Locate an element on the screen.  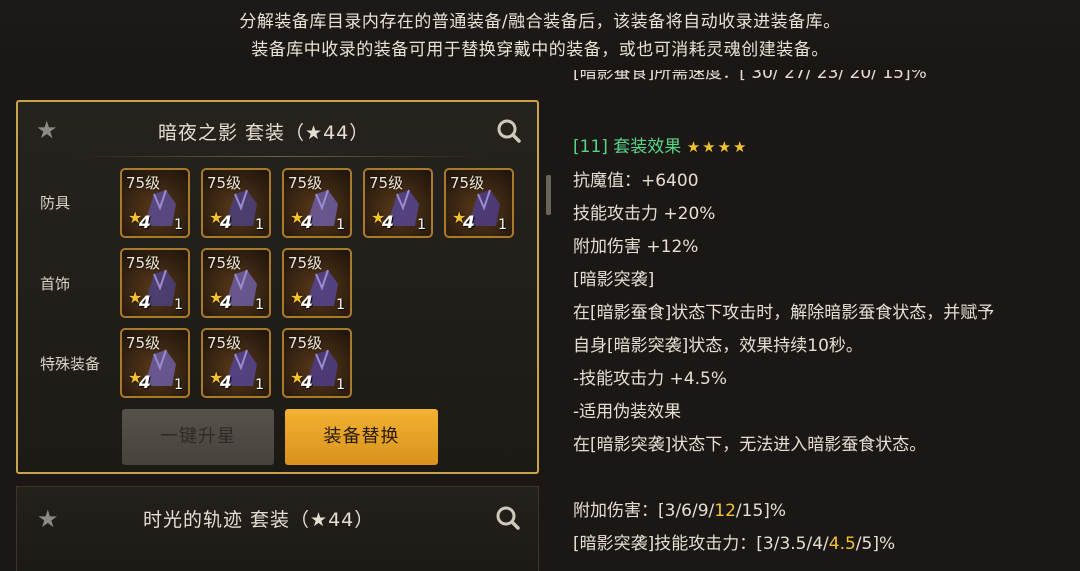
extra-damage-prefix: 附加伤害：[3/6/9/ is located at coordinates (644, 511).